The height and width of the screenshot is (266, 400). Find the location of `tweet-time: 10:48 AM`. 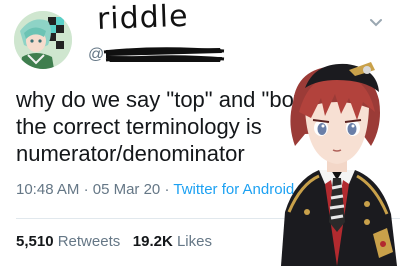

tweet-time: 10:48 AM is located at coordinates (47, 189).